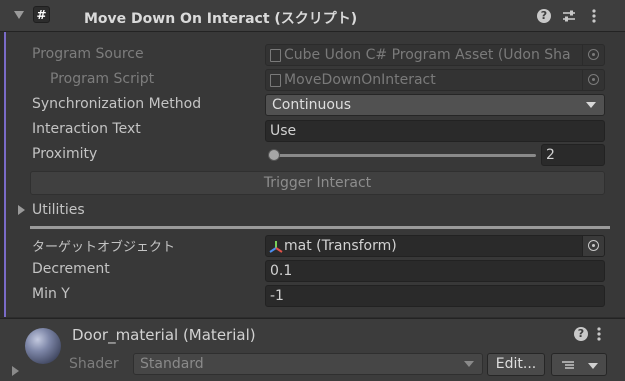 The image size is (625, 381). What do you see at coordinates (94, 364) in the screenshot?
I see `shader-label: Shader` at bounding box center [94, 364].